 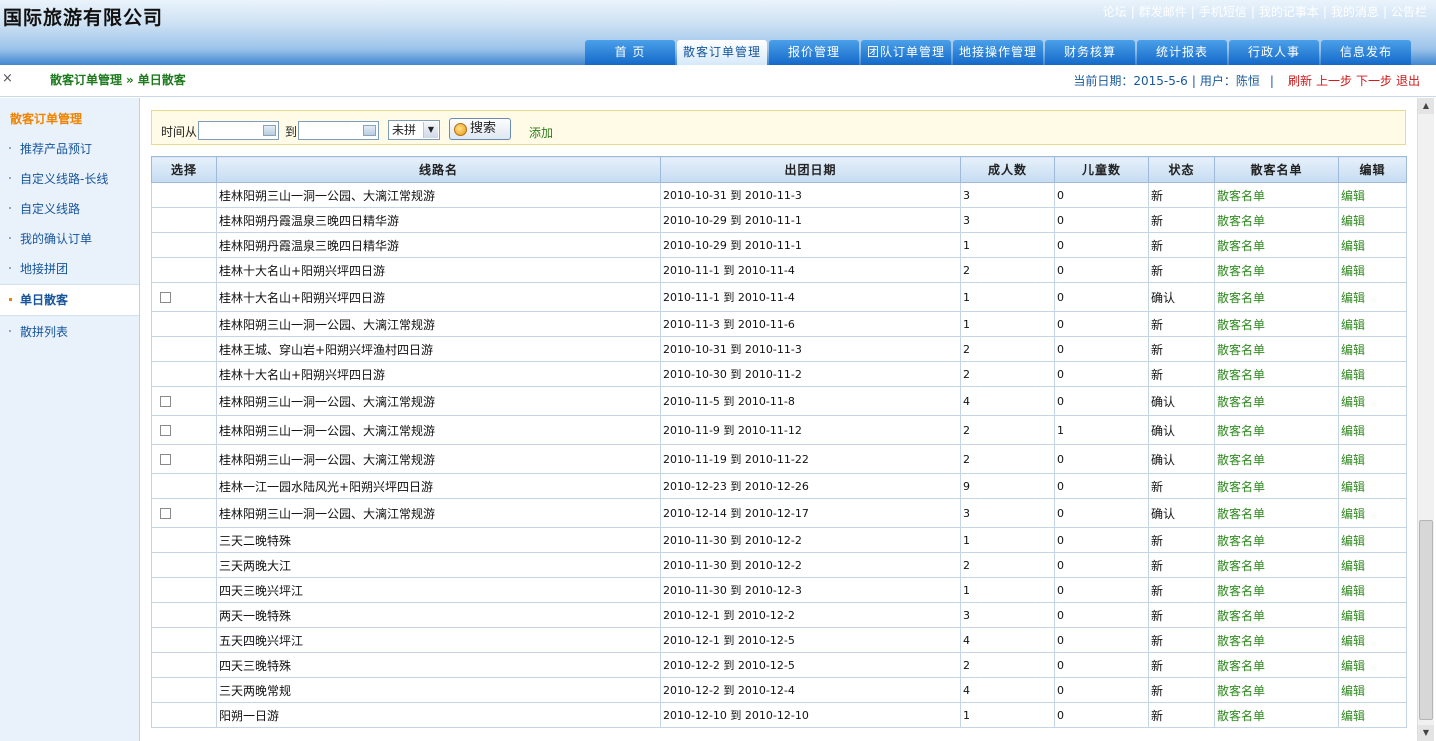 I want to click on status-select: 未拼 ▼, so click(x=414, y=130).